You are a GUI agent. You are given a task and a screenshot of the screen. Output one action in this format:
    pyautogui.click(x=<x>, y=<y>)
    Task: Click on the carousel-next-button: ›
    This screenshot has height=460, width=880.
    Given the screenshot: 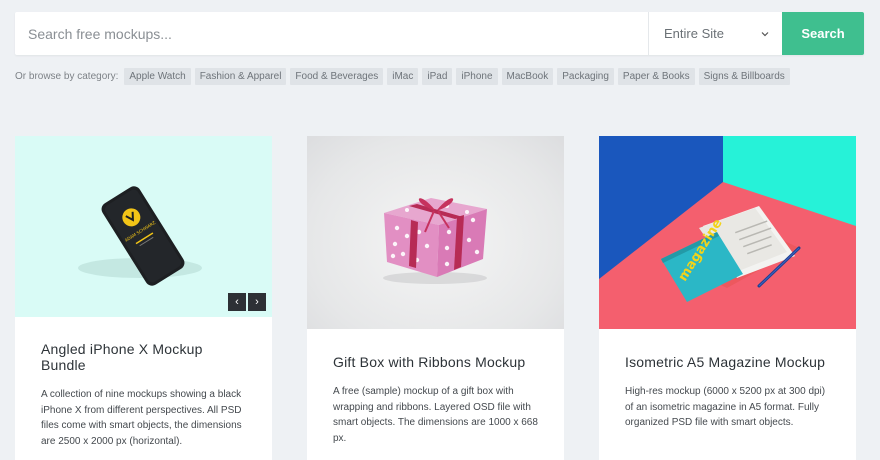 What is the action you would take?
    pyautogui.click(x=257, y=302)
    